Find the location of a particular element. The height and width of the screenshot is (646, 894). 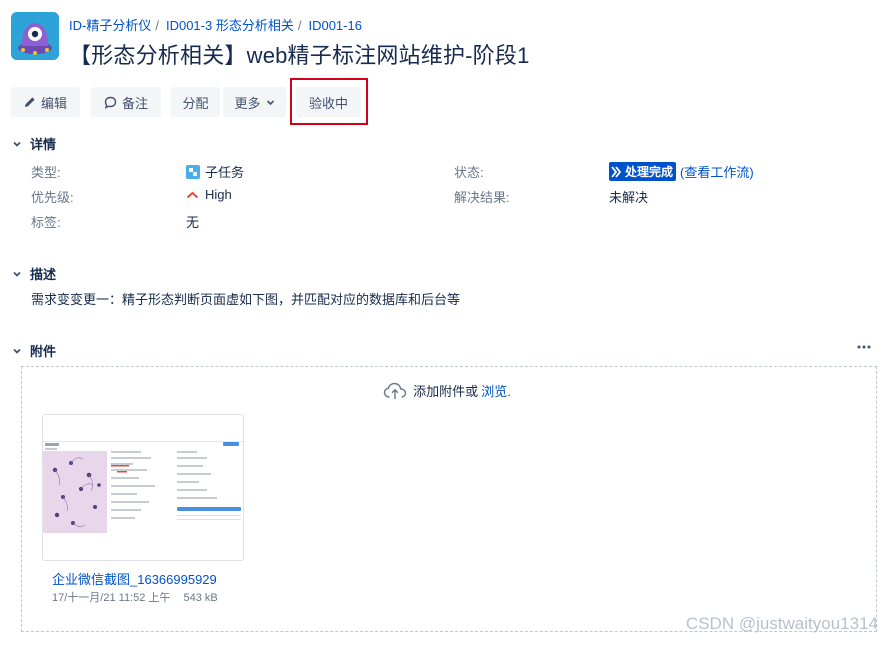

status-label: 状态: is located at coordinates (469, 172).